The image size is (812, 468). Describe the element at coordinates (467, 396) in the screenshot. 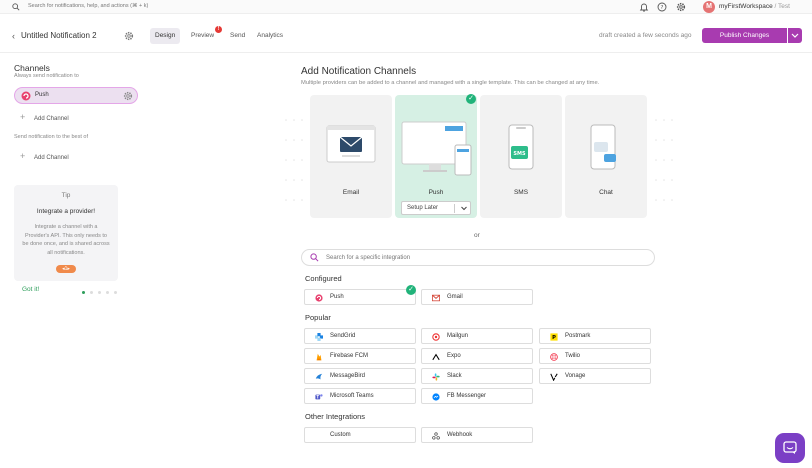

I see `provider-label: FB Messenger` at that location.